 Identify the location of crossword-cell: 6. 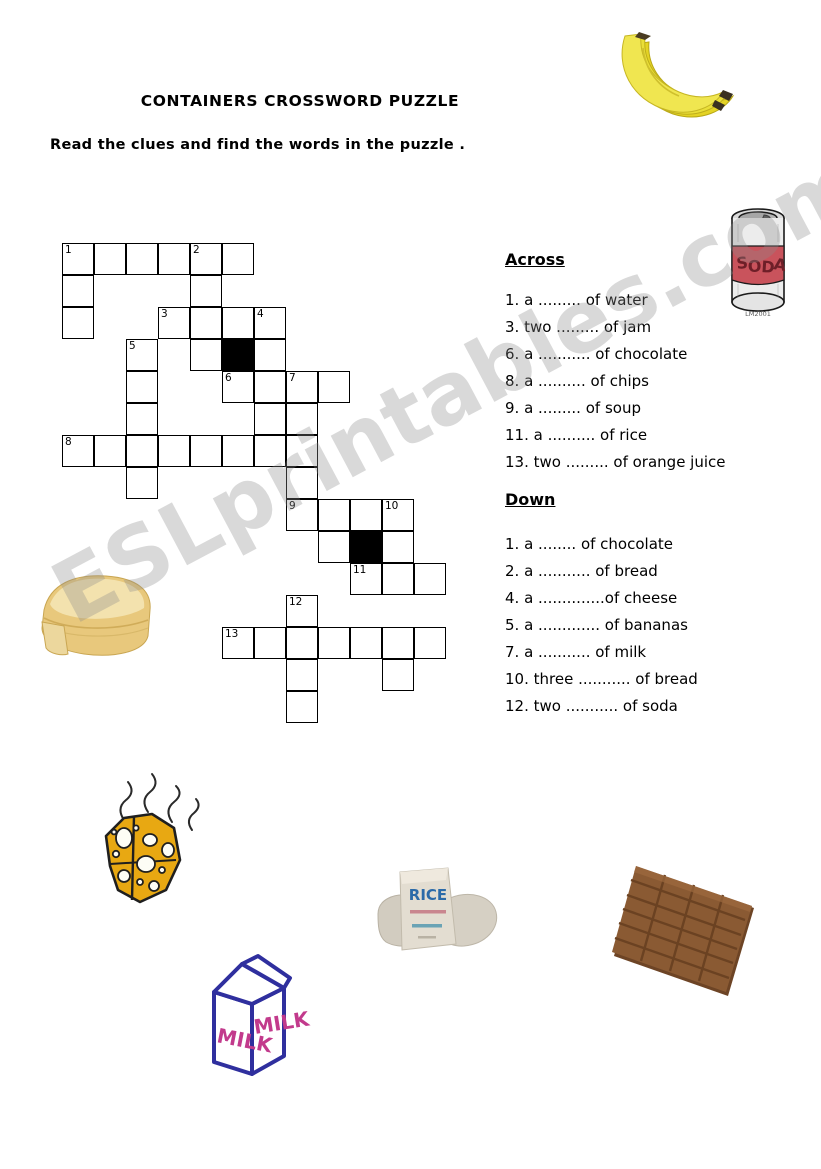
(238, 387).